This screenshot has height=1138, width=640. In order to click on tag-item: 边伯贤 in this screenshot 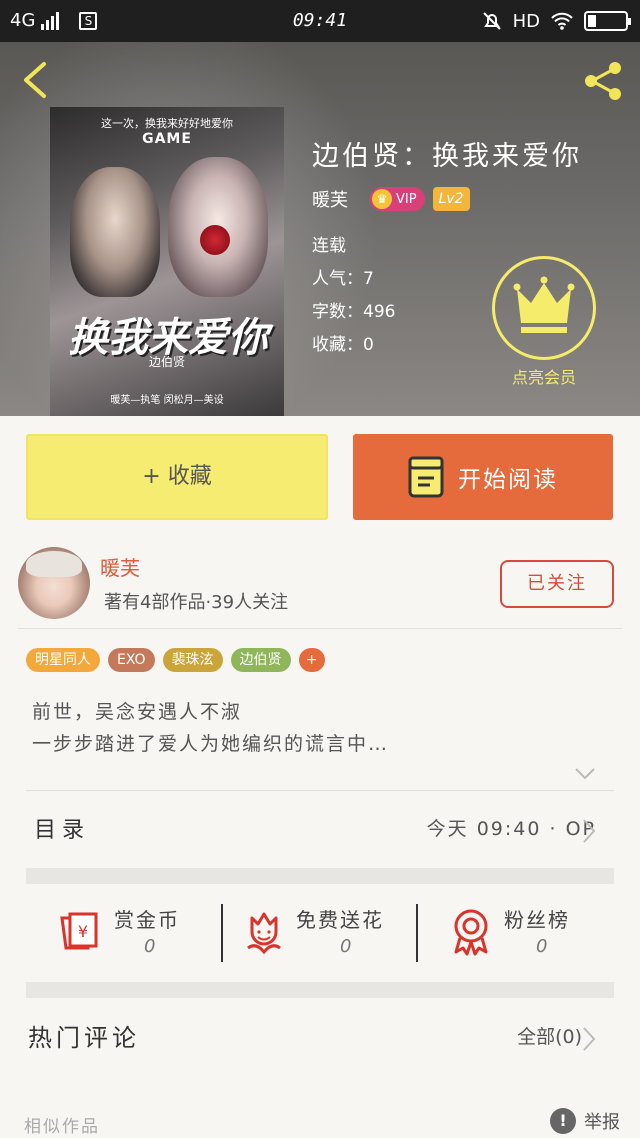, I will do `click(260, 660)`.